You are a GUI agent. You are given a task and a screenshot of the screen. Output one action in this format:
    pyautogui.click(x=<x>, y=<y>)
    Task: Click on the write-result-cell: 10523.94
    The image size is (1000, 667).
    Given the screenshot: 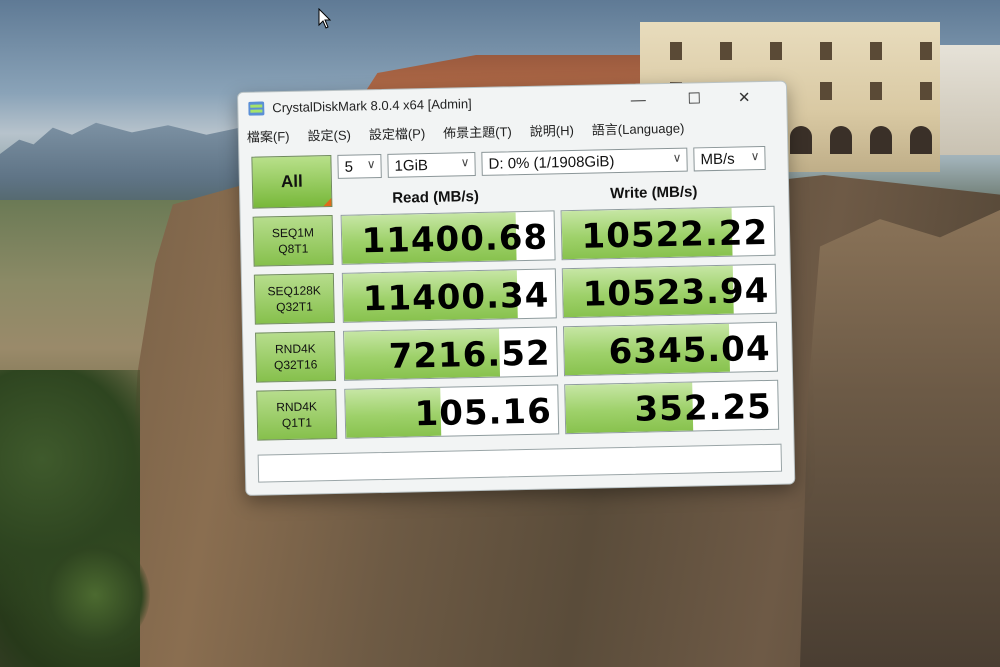 What is the action you would take?
    pyautogui.click(x=669, y=291)
    